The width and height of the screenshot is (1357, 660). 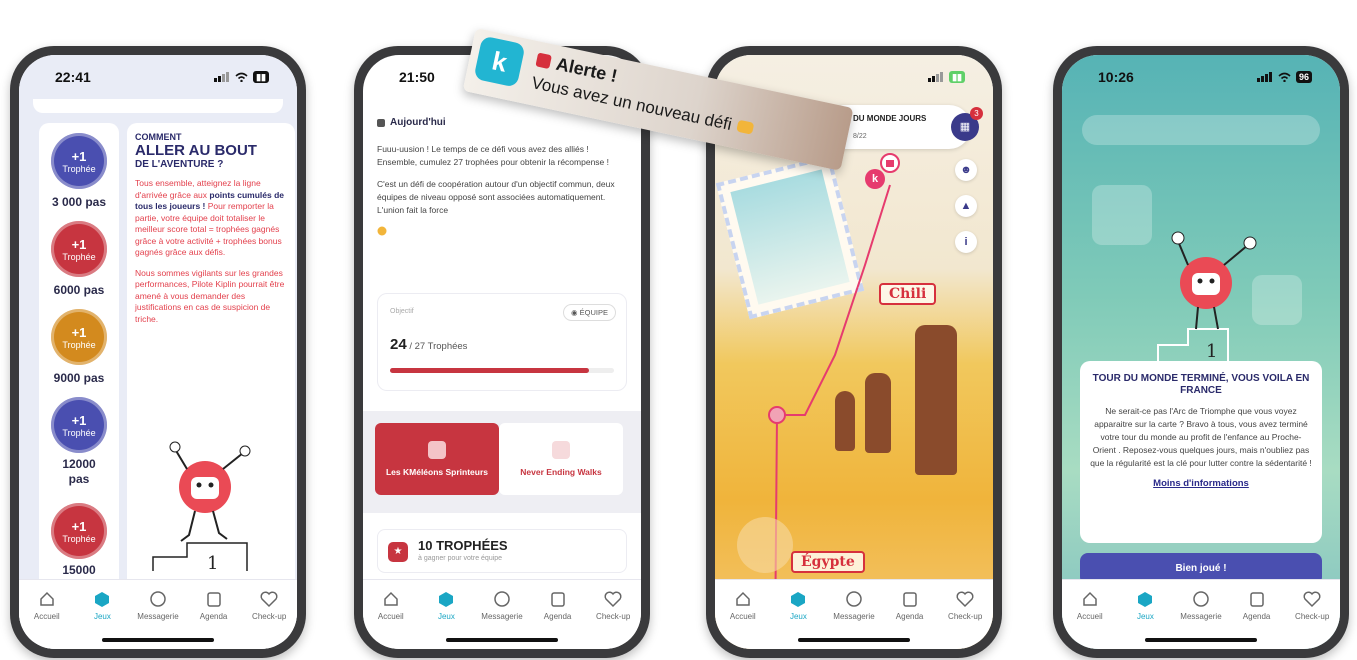 What do you see at coordinates (79, 425) in the screenshot?
I see `trophy-badge-4: +1 Trophée` at bounding box center [79, 425].